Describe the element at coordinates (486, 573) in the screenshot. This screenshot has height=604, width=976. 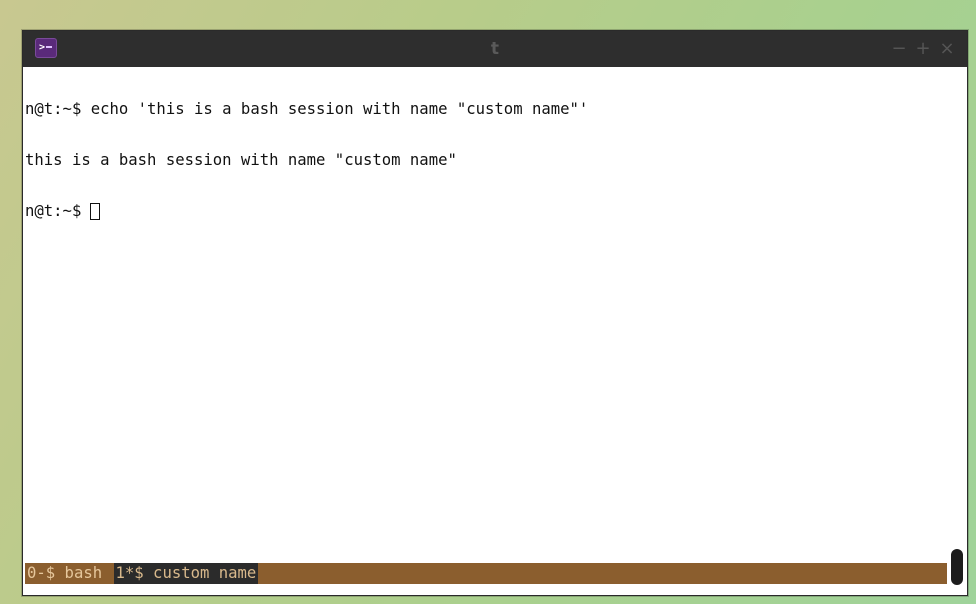
I see `tmux-status-bar: 0-$ bash 1*$ custom name` at that location.